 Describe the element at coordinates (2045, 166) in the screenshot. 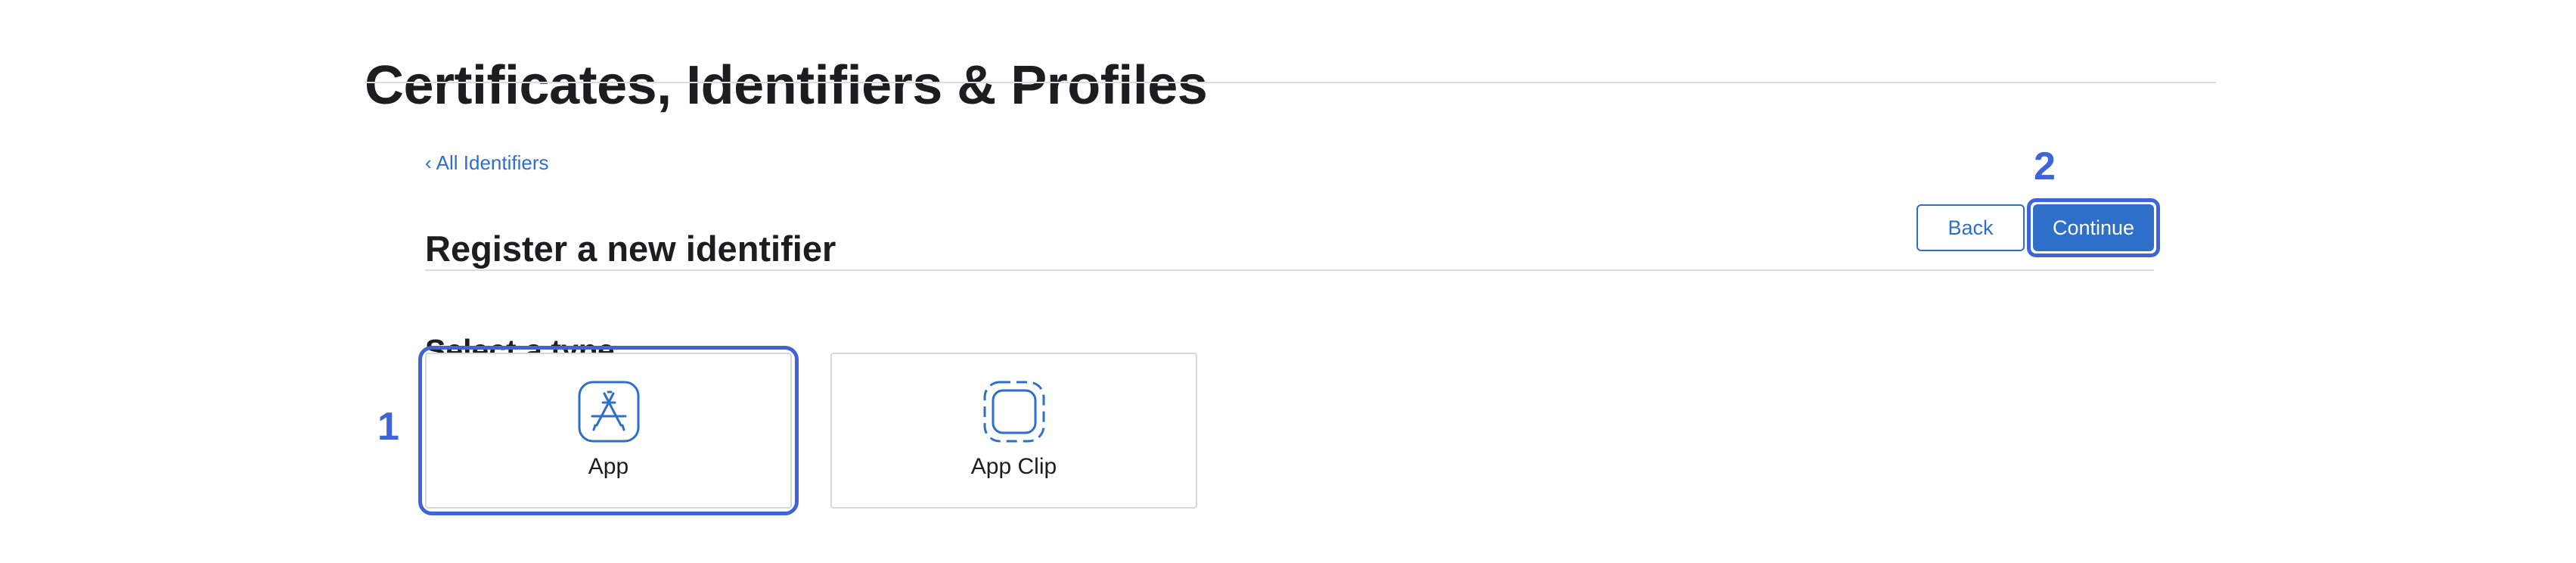

I see `annotation-step-2: 2` at that location.